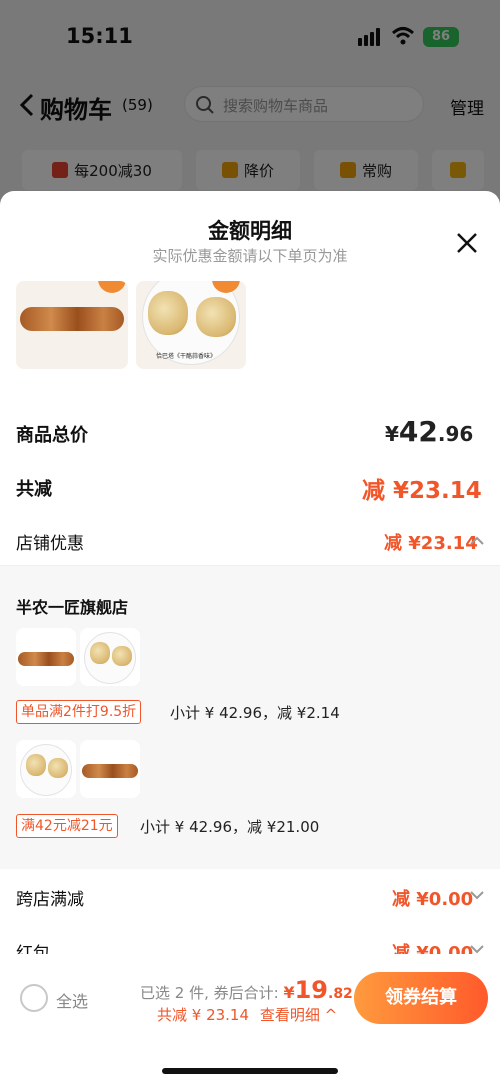 The height and width of the screenshot is (1084, 500). I want to click on total-price-dec: .96, so click(455, 434).